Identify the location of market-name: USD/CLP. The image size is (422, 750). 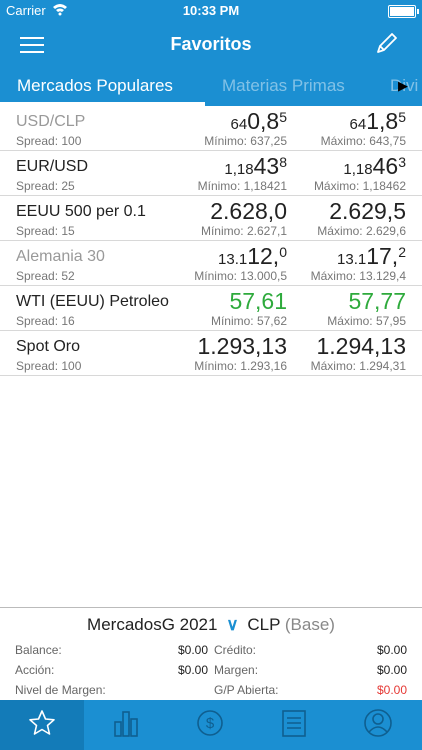
(51, 121).